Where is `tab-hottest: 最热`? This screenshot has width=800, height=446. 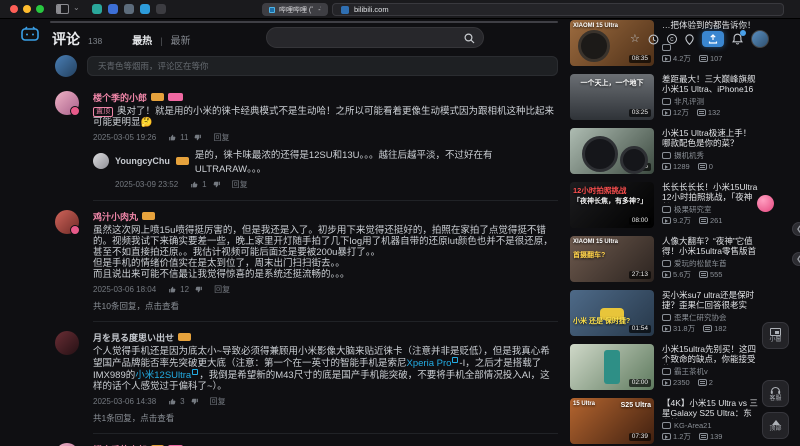
tab-hottest: 最热 is located at coordinates (142, 39).